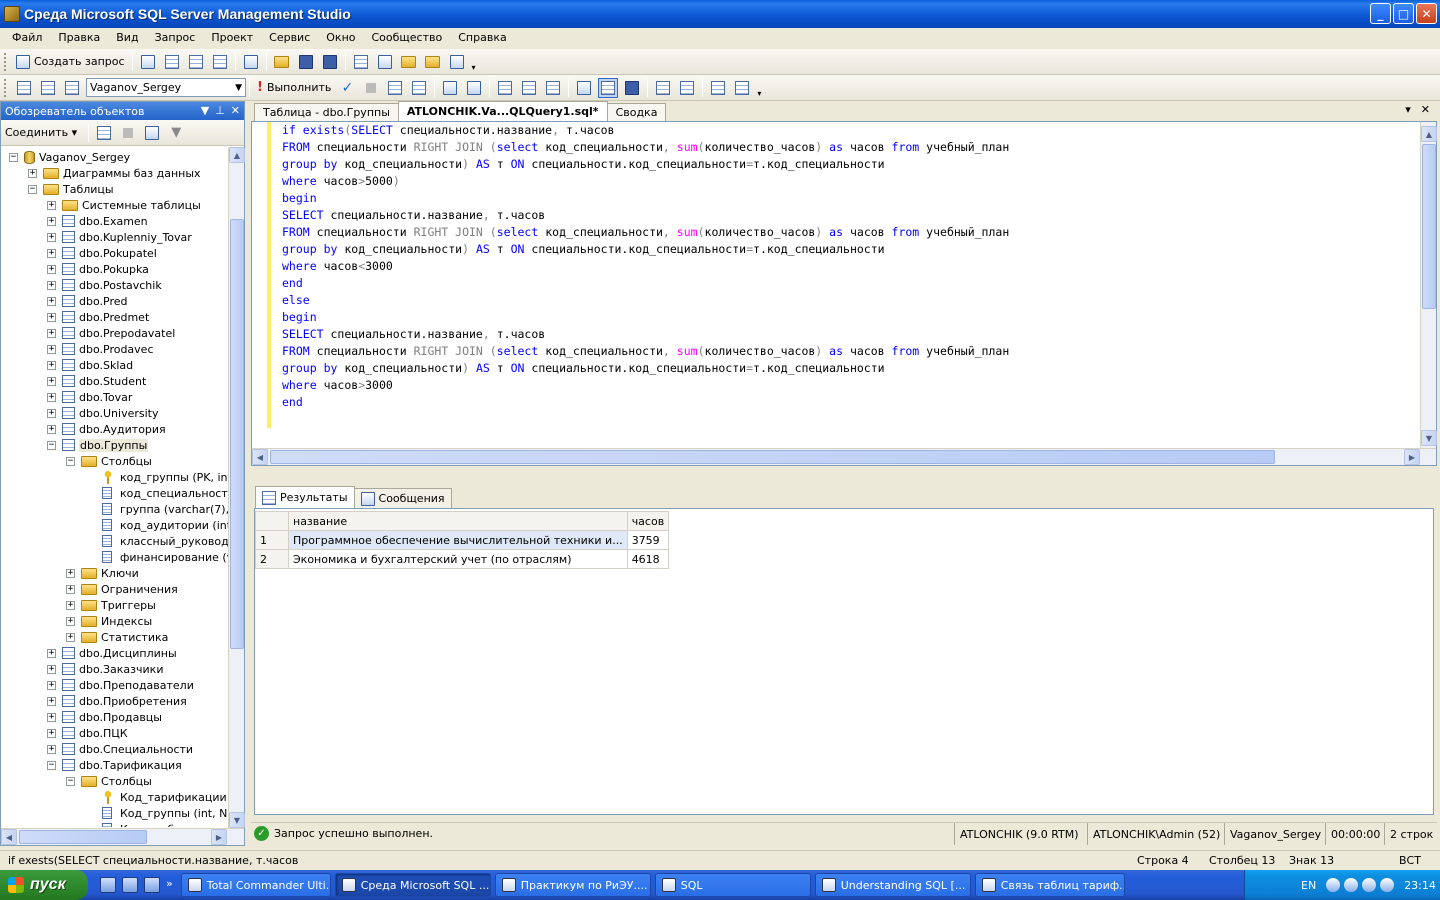 The height and width of the screenshot is (900, 1440). What do you see at coordinates (1351, 885) in the screenshot?
I see `network-icon` at bounding box center [1351, 885].